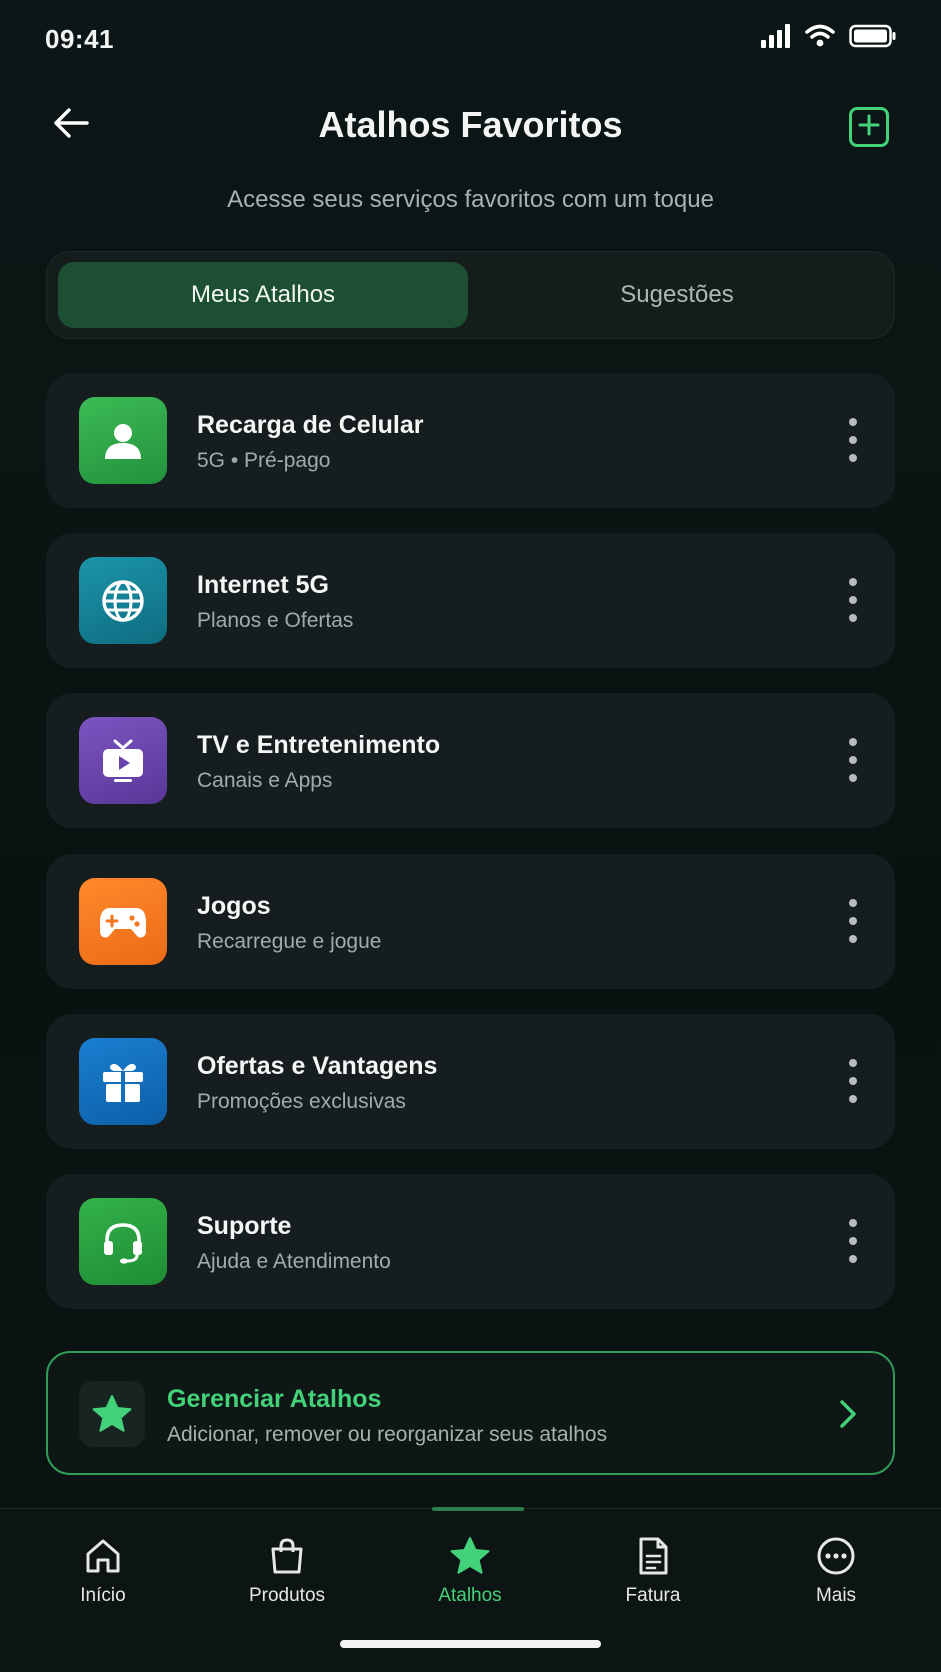 This screenshot has height=1672, width=941. What do you see at coordinates (470, 440) in the screenshot?
I see `shortcut-card: Recarga de Celular 5G • Pré-pago` at bounding box center [470, 440].